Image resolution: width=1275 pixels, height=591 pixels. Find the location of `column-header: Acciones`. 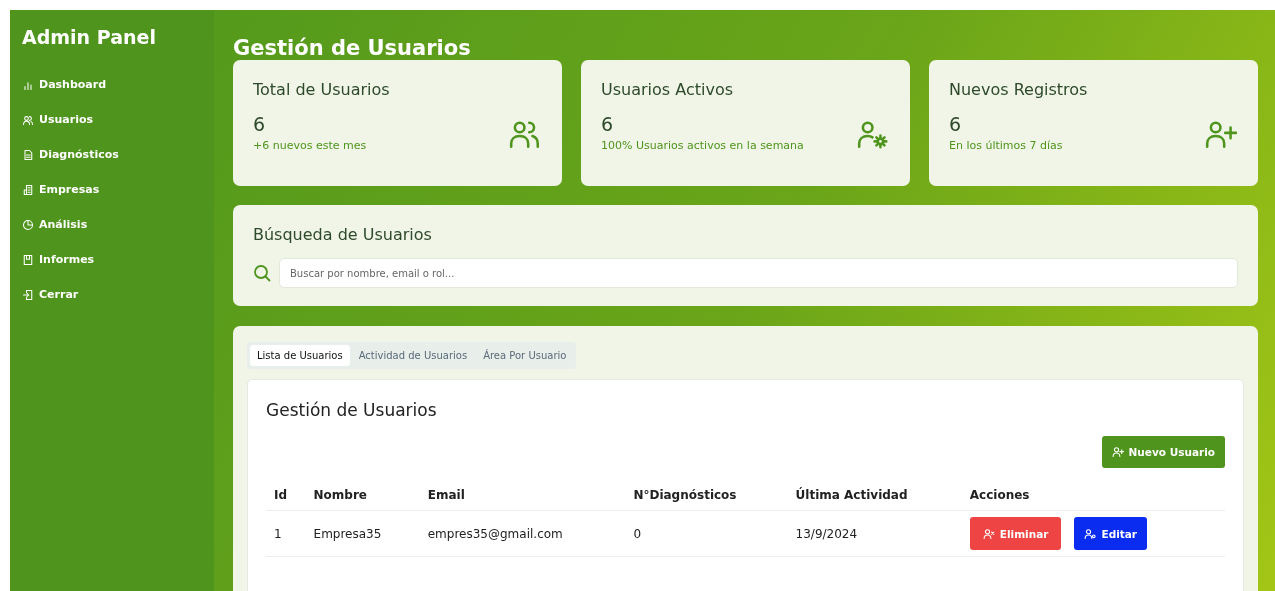

column-header: Acciones is located at coordinates (1093, 495).